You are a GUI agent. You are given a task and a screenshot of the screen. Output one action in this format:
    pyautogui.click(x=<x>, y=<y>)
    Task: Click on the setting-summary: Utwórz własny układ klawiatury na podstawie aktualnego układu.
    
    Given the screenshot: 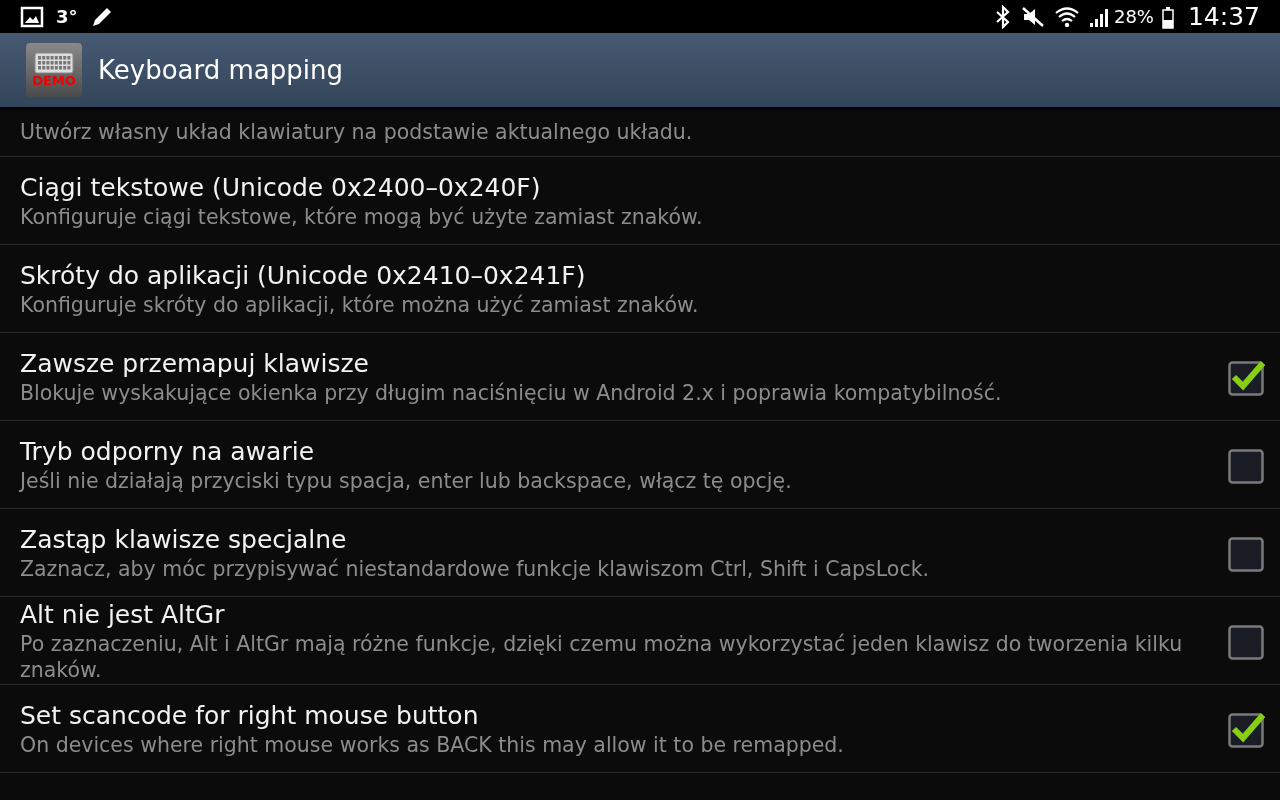 What is the action you would take?
    pyautogui.click(x=357, y=131)
    